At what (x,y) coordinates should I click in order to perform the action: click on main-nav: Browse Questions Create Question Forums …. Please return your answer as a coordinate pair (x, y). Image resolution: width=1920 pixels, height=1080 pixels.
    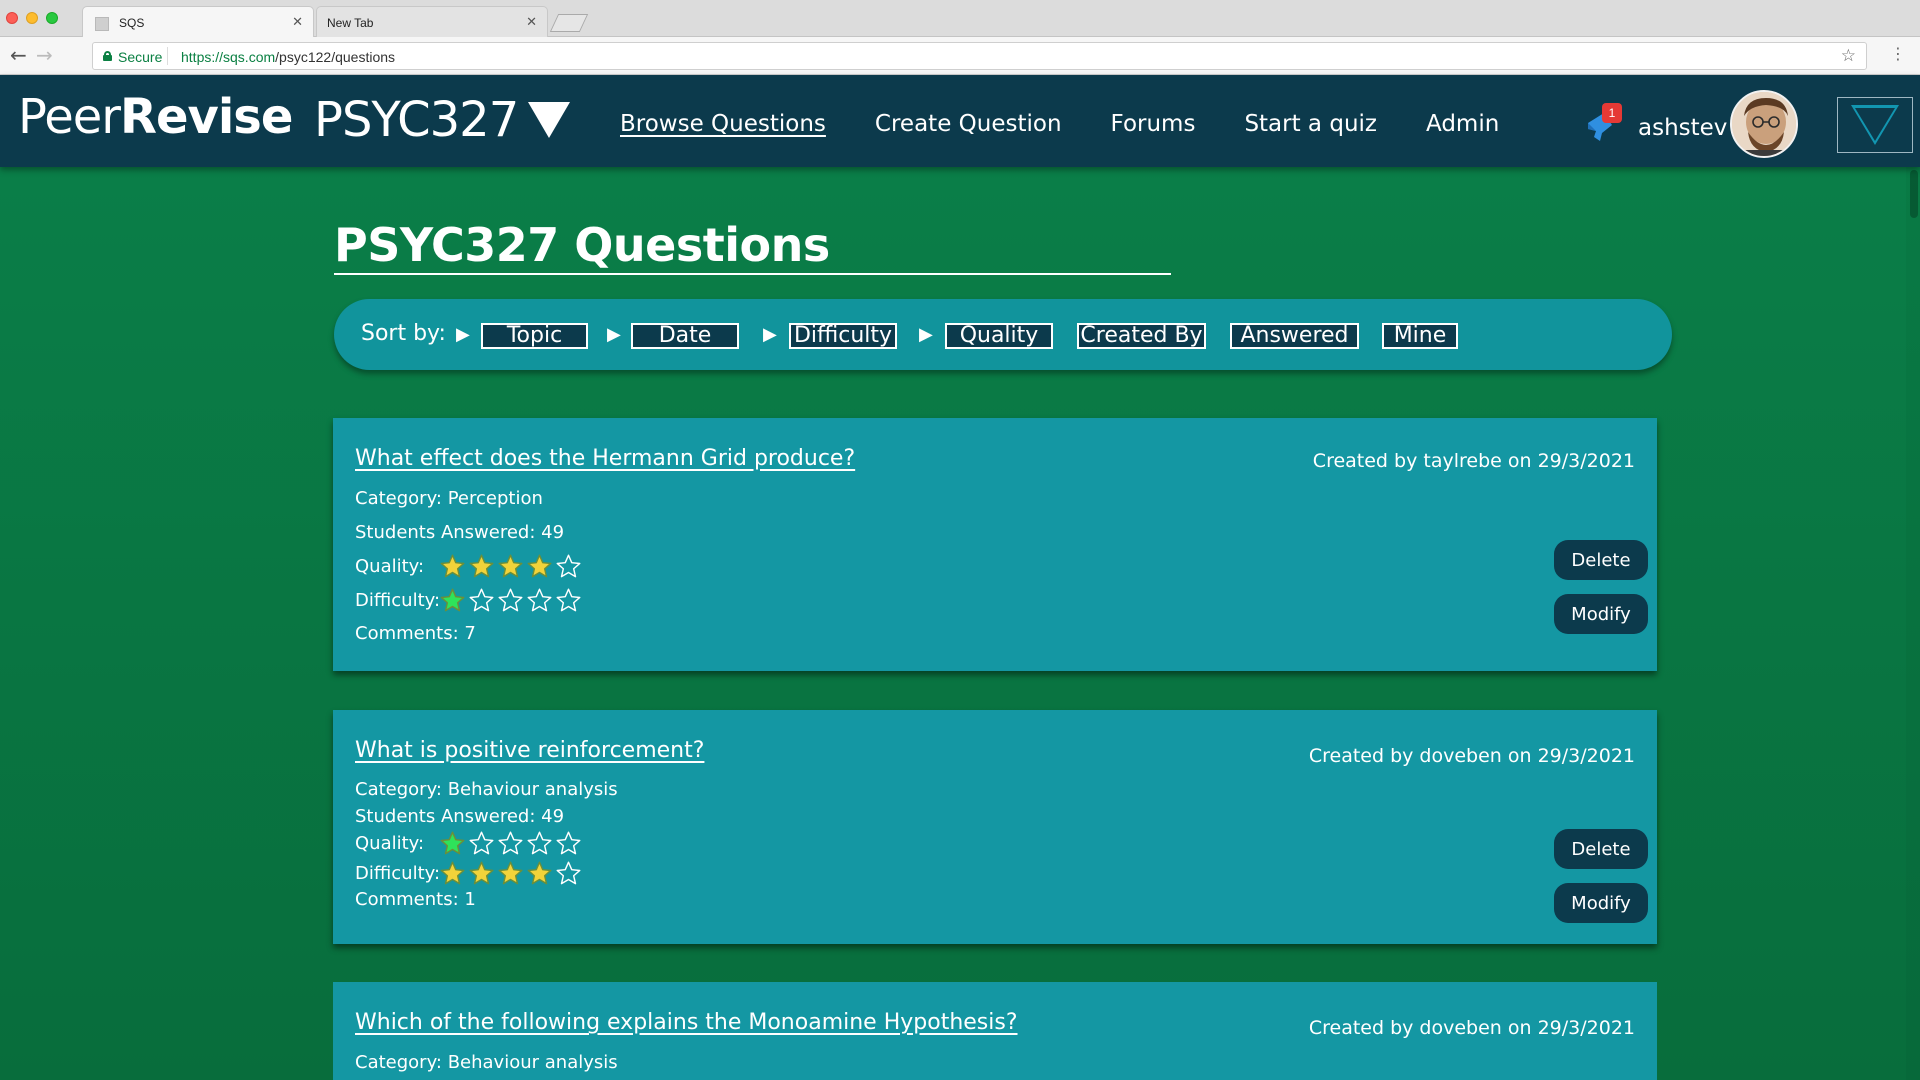
    Looking at the image, I should click on (1059, 124).